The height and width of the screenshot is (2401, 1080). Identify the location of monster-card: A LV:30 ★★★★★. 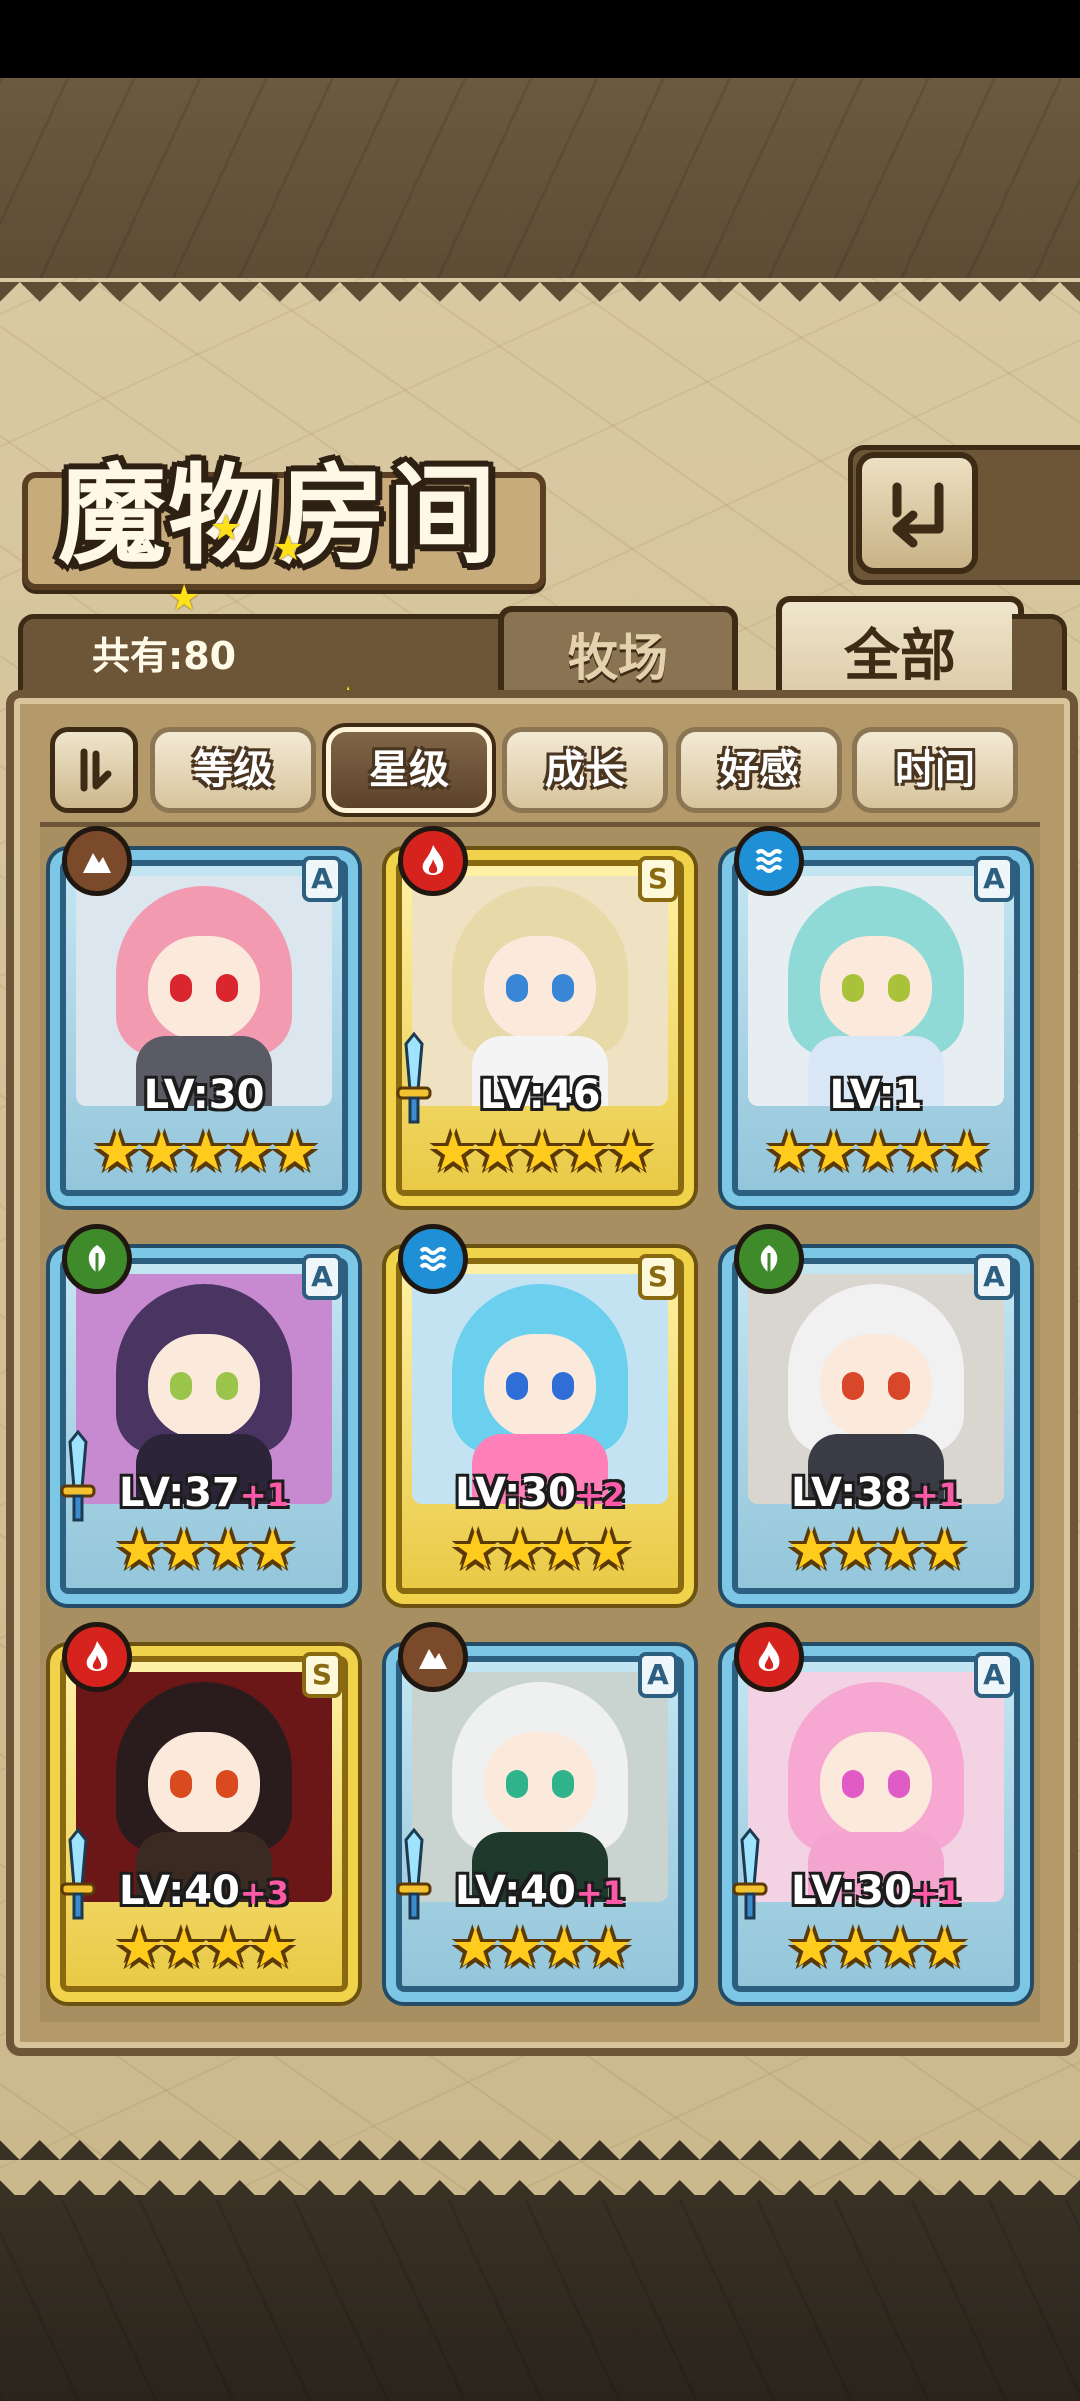
(204, 1013).